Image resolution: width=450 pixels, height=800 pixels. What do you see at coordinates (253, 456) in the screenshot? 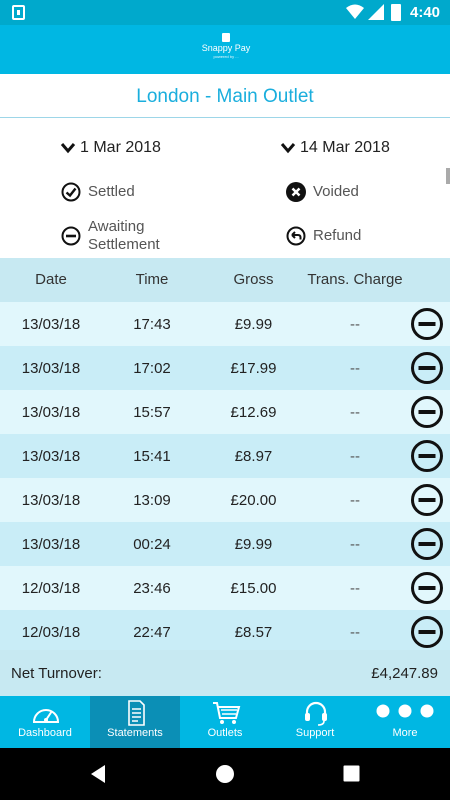
I see `cell-gross: £8.97` at bounding box center [253, 456].